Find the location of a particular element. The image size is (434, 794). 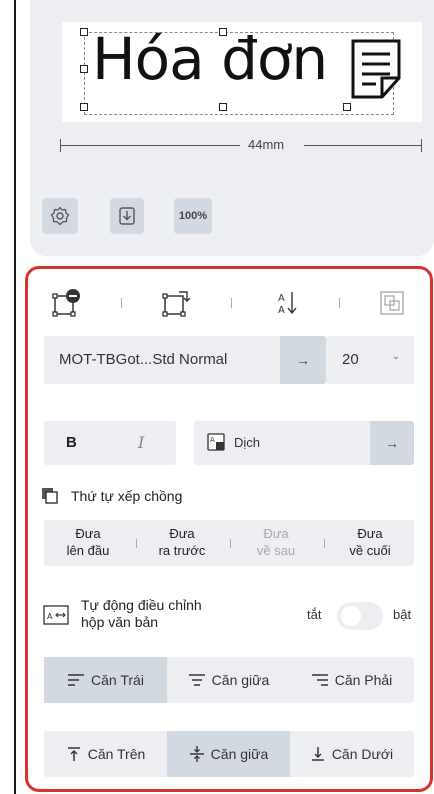

align-top-label: Căn Trên is located at coordinates (116, 754).